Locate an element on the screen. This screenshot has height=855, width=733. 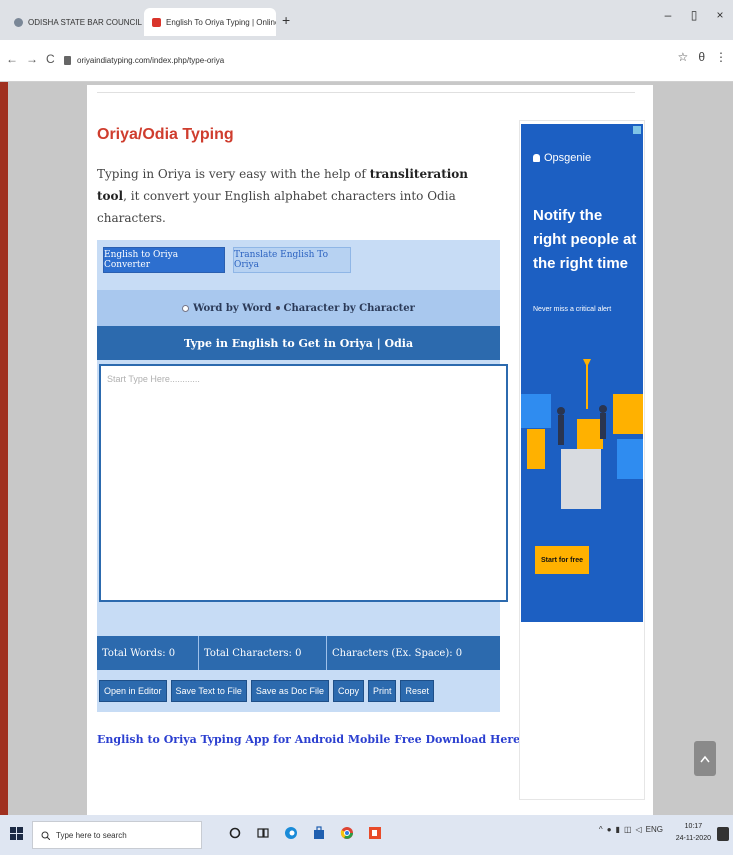
ad-illustration is located at coordinates (582, 434).